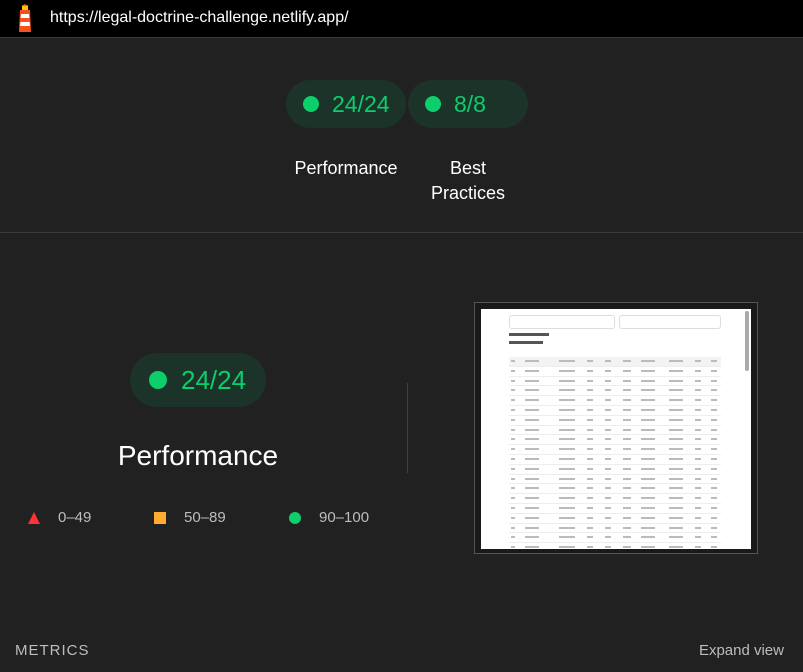 The image size is (803, 672). Describe the element at coordinates (562, 322) in the screenshot. I see `thumbnail-search-box` at that location.